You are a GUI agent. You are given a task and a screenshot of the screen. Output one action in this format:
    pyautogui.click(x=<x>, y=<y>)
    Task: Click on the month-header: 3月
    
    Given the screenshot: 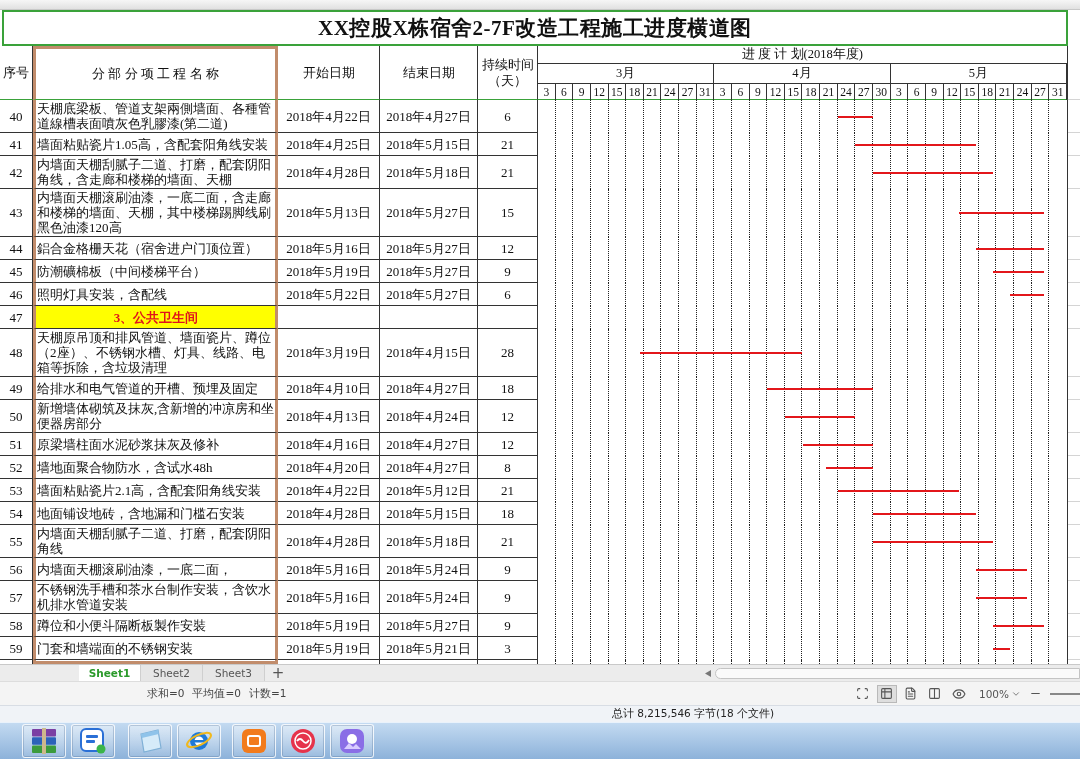 What is the action you would take?
    pyautogui.click(x=626, y=73)
    